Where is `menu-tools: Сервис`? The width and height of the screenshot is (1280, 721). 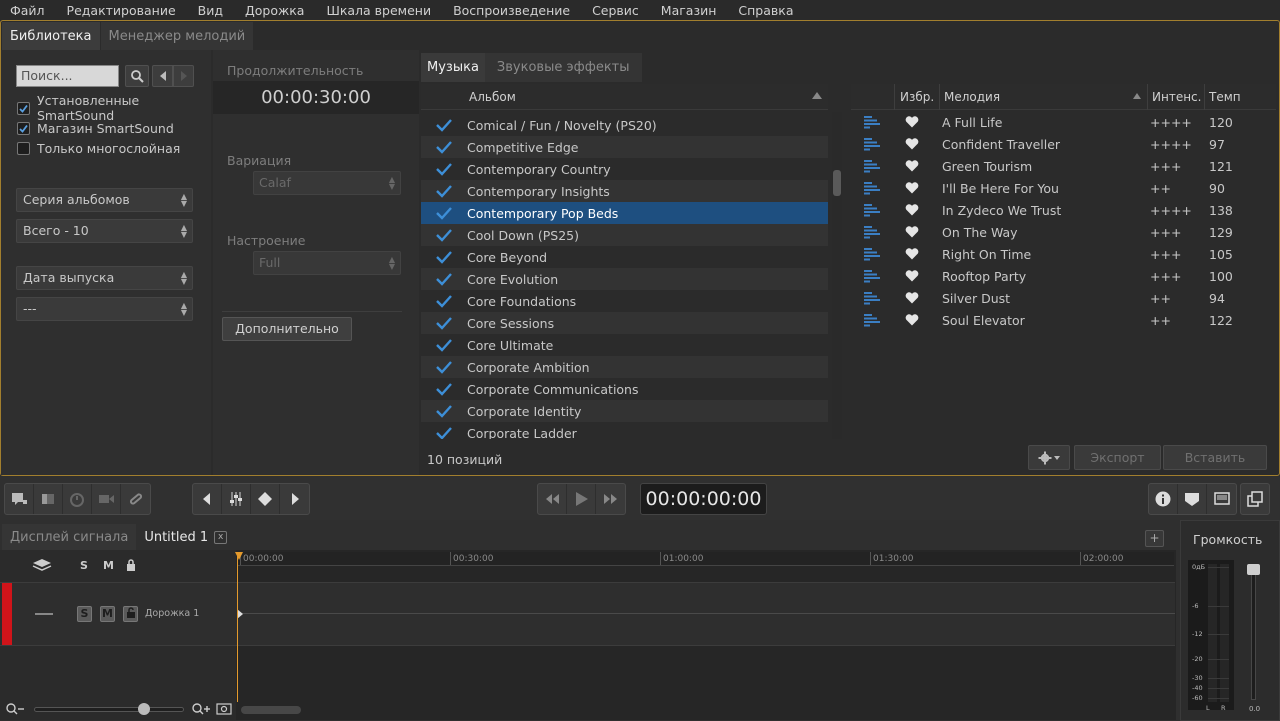 menu-tools: Сервис is located at coordinates (615, 10).